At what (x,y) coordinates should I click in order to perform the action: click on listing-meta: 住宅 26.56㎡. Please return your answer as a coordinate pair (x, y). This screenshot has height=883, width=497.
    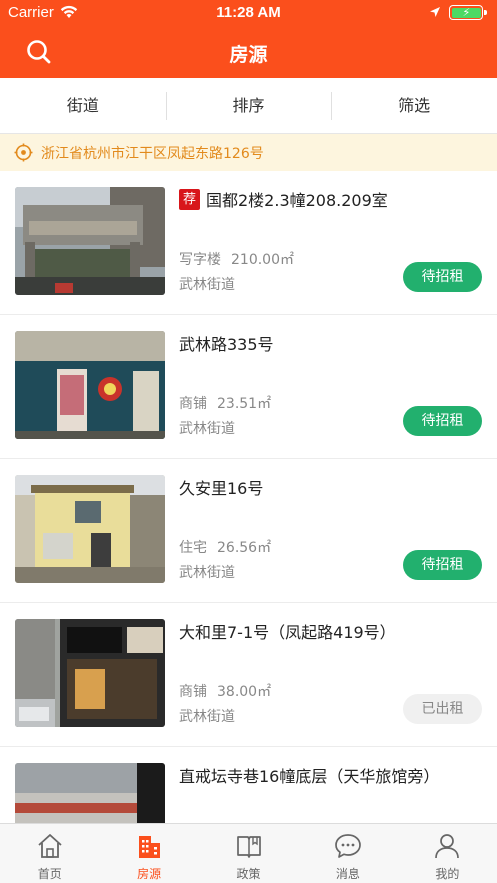
    Looking at the image, I should click on (225, 547).